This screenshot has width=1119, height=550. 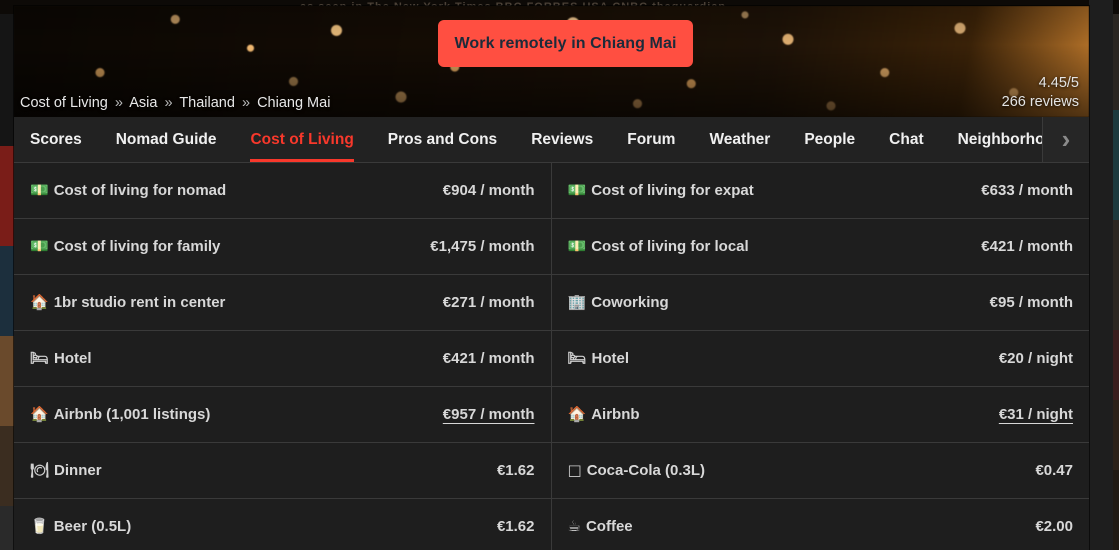 I want to click on cost-row: 🛏 Hotel €20 / night, so click(x=820, y=359).